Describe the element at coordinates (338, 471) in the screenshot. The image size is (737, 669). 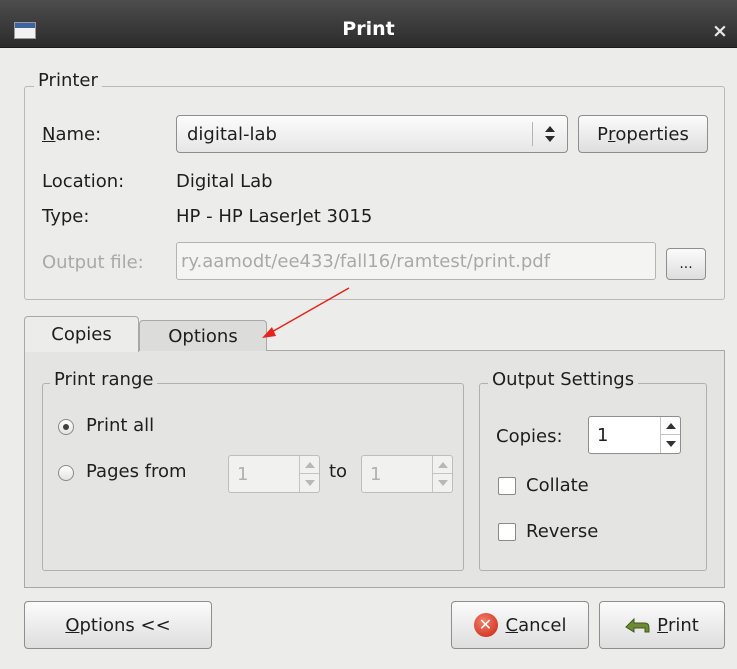
I see `to-label: to` at that location.